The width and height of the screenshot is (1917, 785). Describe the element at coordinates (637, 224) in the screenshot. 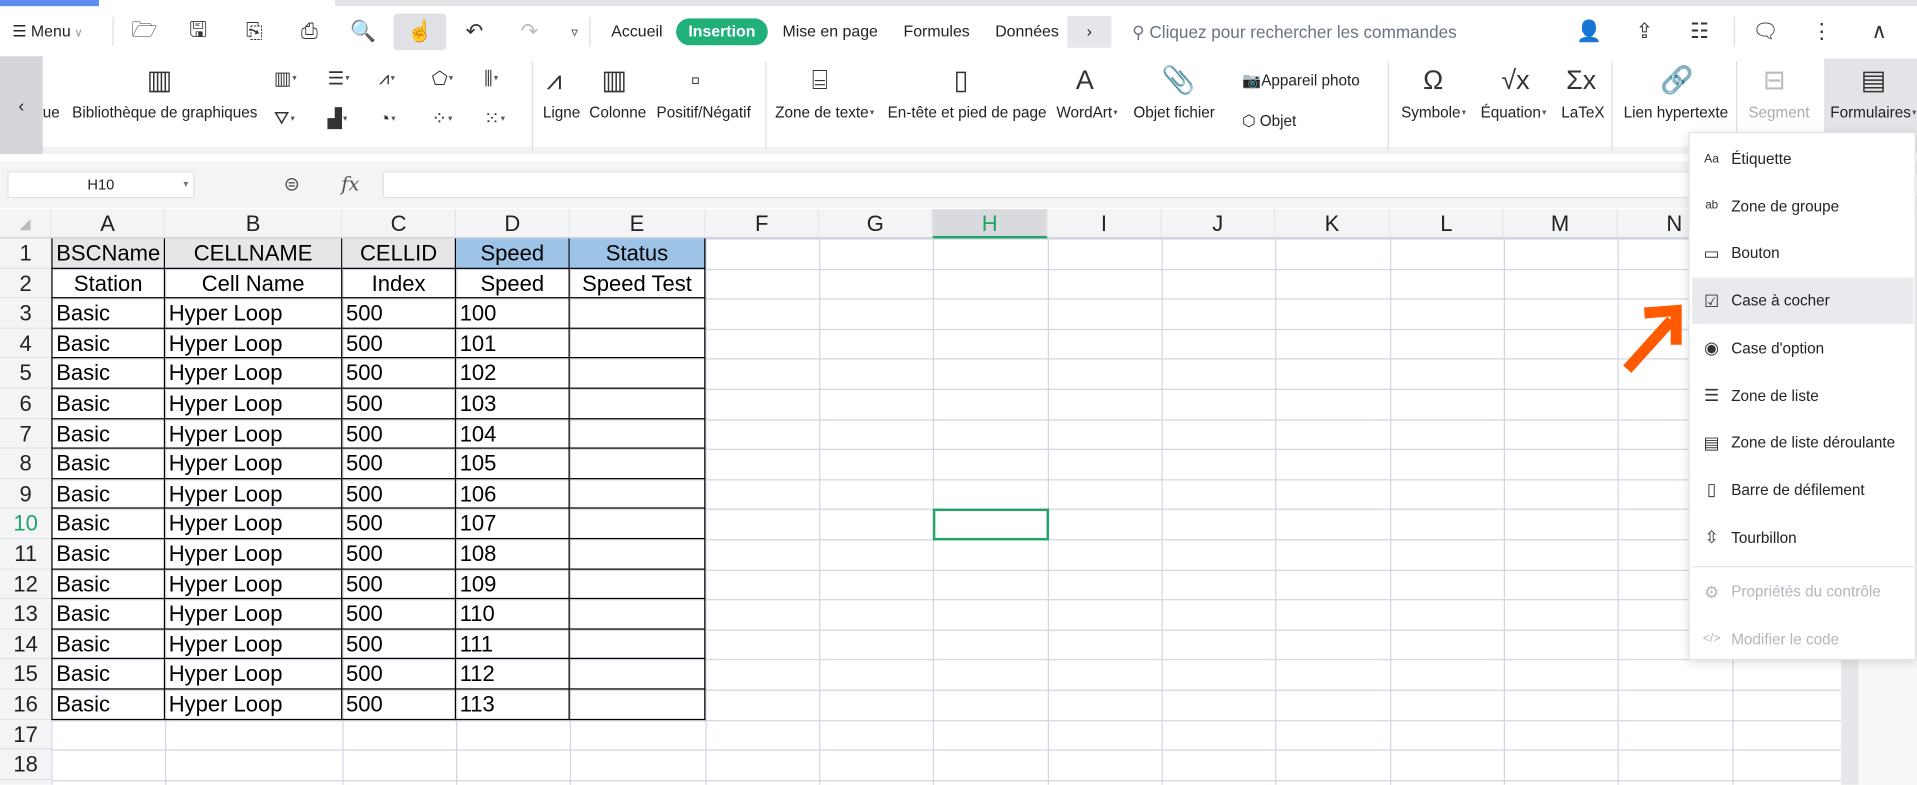

I see `column-header-e: E` at that location.